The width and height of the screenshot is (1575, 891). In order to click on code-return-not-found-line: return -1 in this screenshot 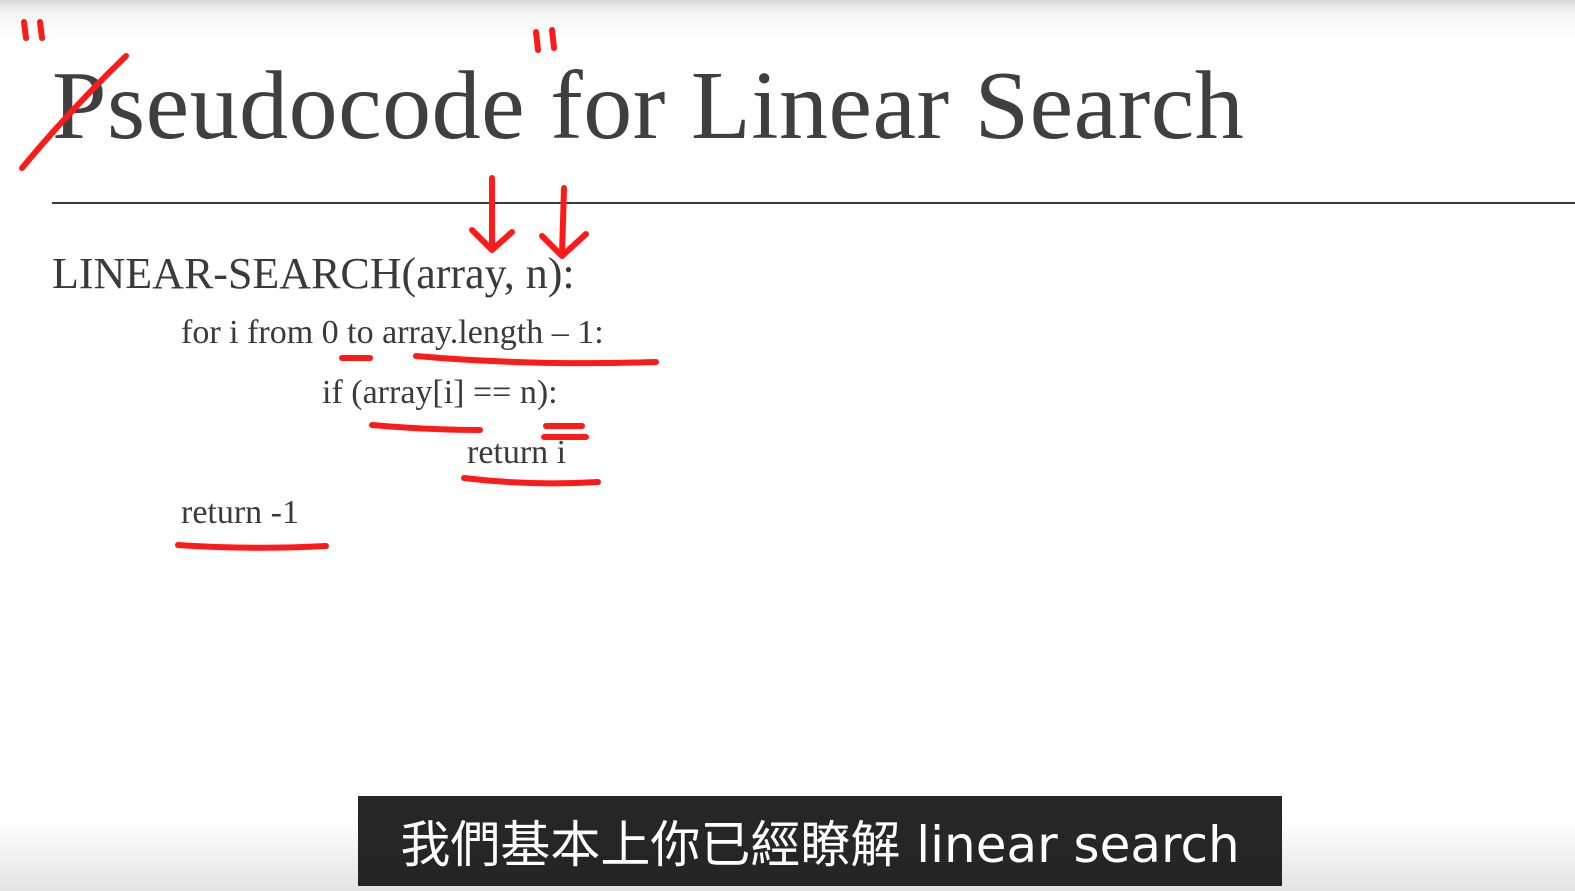, I will do `click(240, 512)`.